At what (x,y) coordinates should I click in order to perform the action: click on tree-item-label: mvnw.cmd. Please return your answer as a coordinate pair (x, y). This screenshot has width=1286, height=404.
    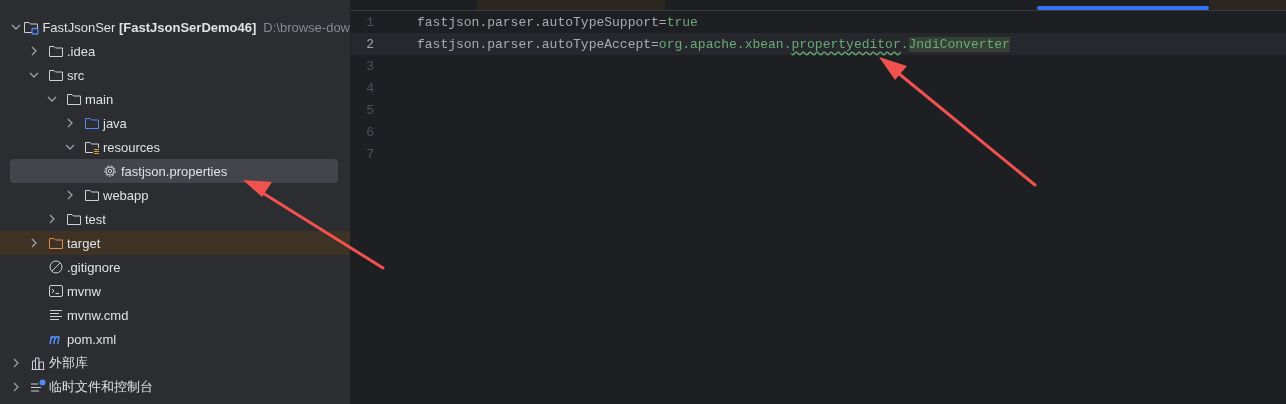
    Looking at the image, I should click on (98, 315).